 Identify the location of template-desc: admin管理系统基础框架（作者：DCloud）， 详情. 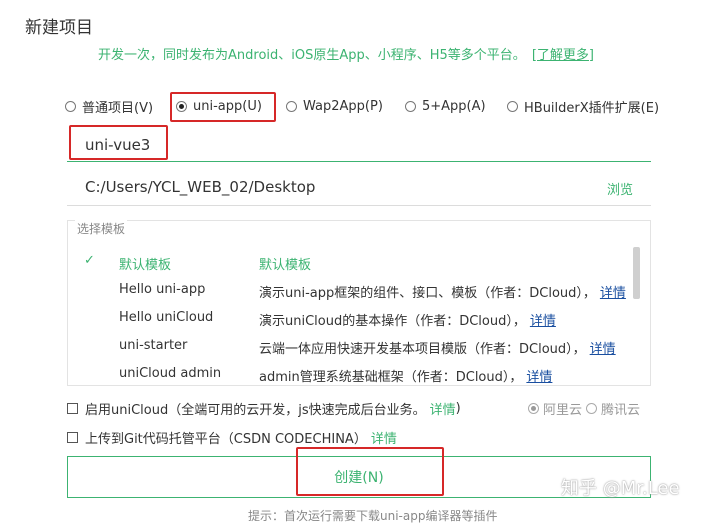
(405, 375).